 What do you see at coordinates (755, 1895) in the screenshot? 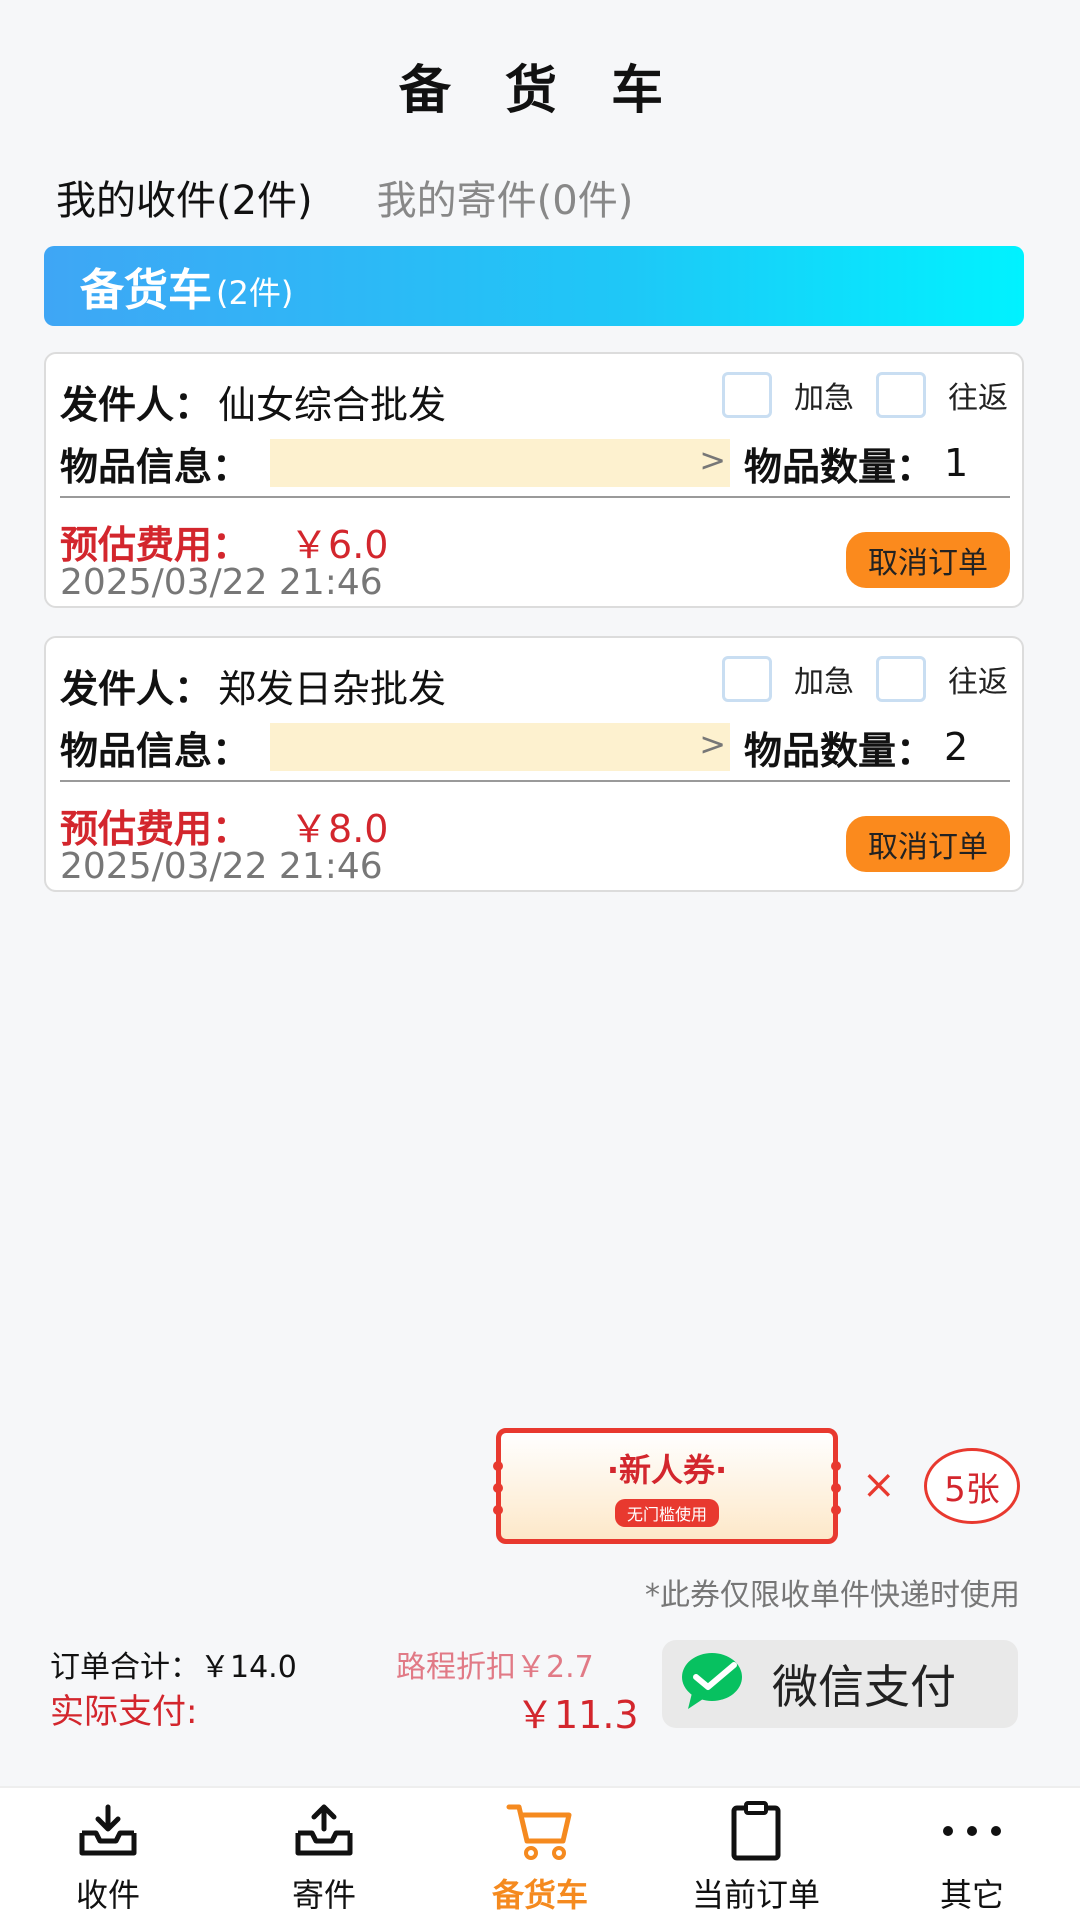
I see `tabbar-label: 当前订单` at bounding box center [755, 1895].